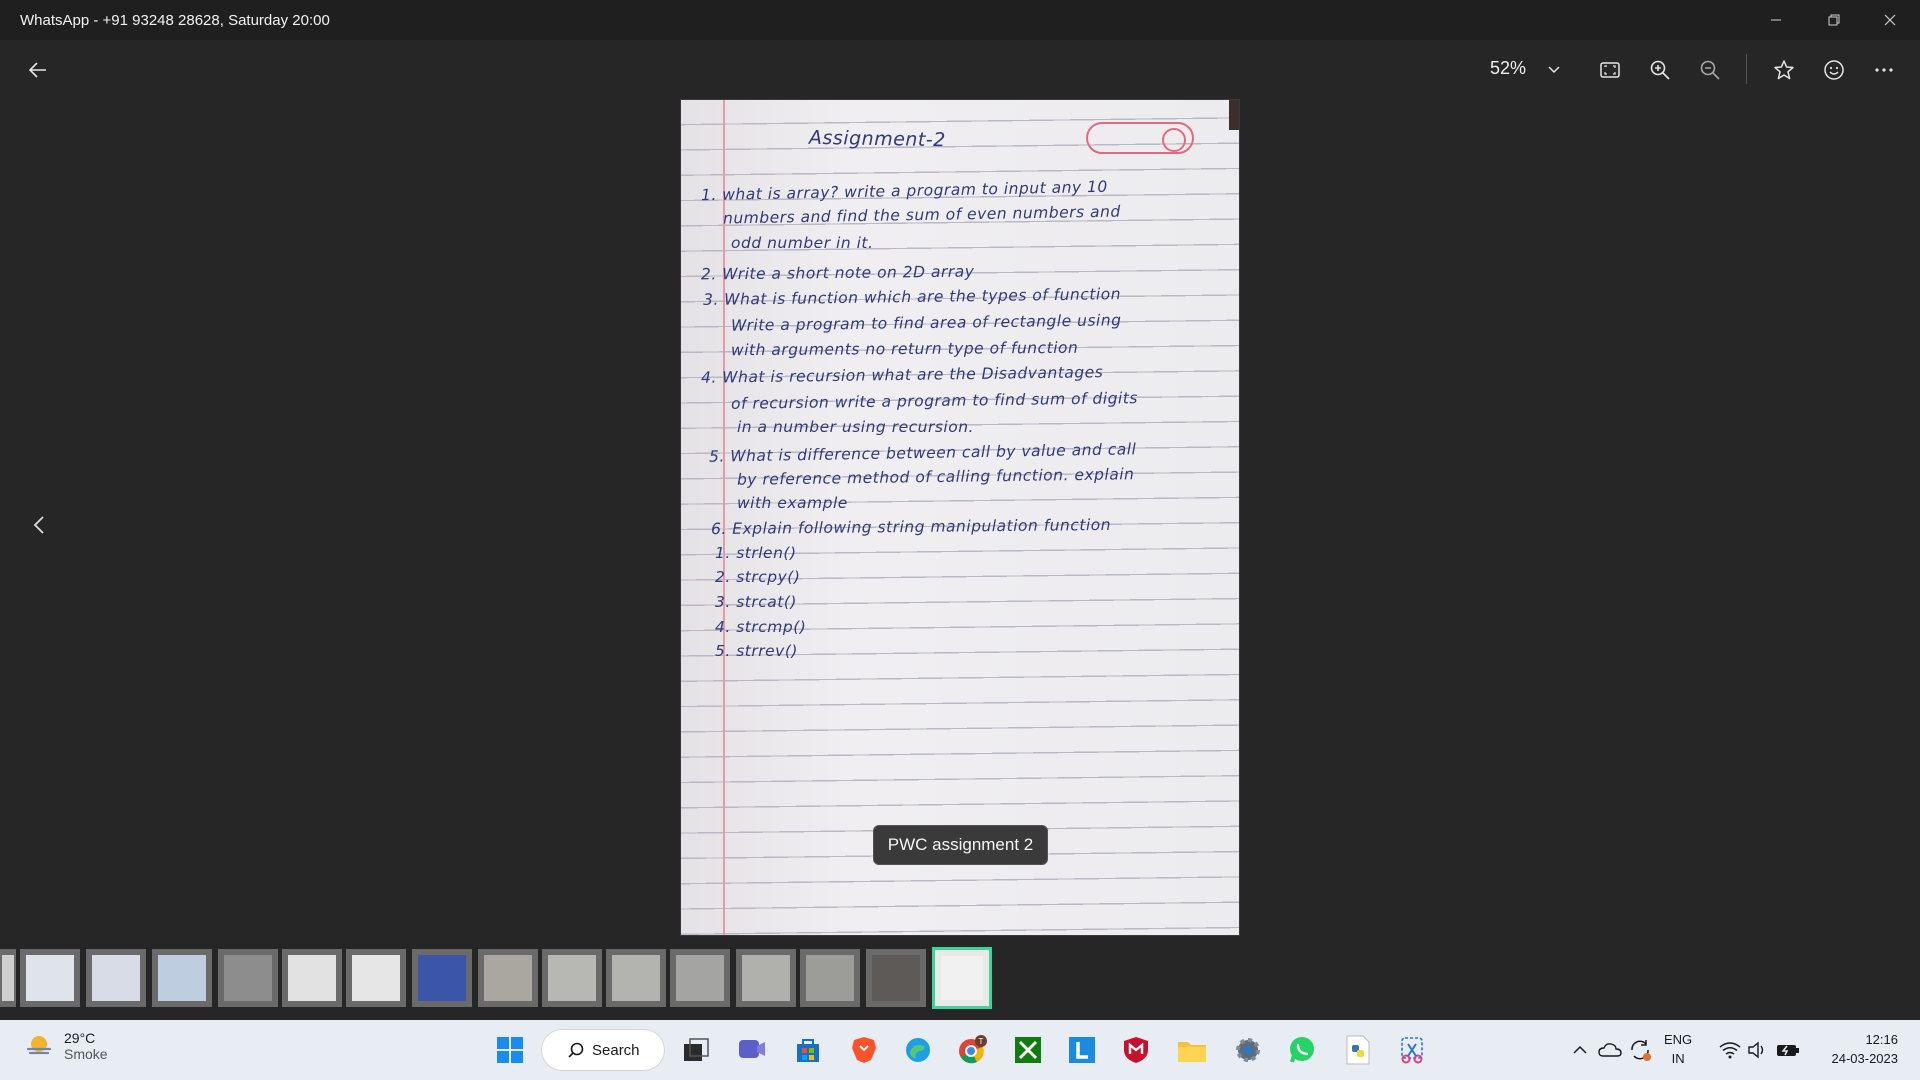  What do you see at coordinates (877, 139) in the screenshot?
I see `document-title: Assignment-2` at bounding box center [877, 139].